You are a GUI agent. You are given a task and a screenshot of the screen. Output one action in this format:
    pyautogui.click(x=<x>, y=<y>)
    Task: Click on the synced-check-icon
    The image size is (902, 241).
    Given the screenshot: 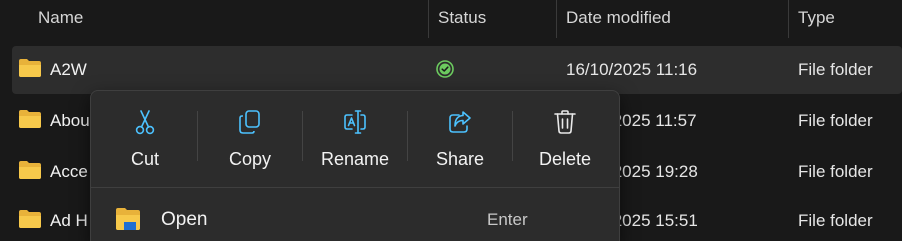 What is the action you would take?
    pyautogui.click(x=445, y=69)
    